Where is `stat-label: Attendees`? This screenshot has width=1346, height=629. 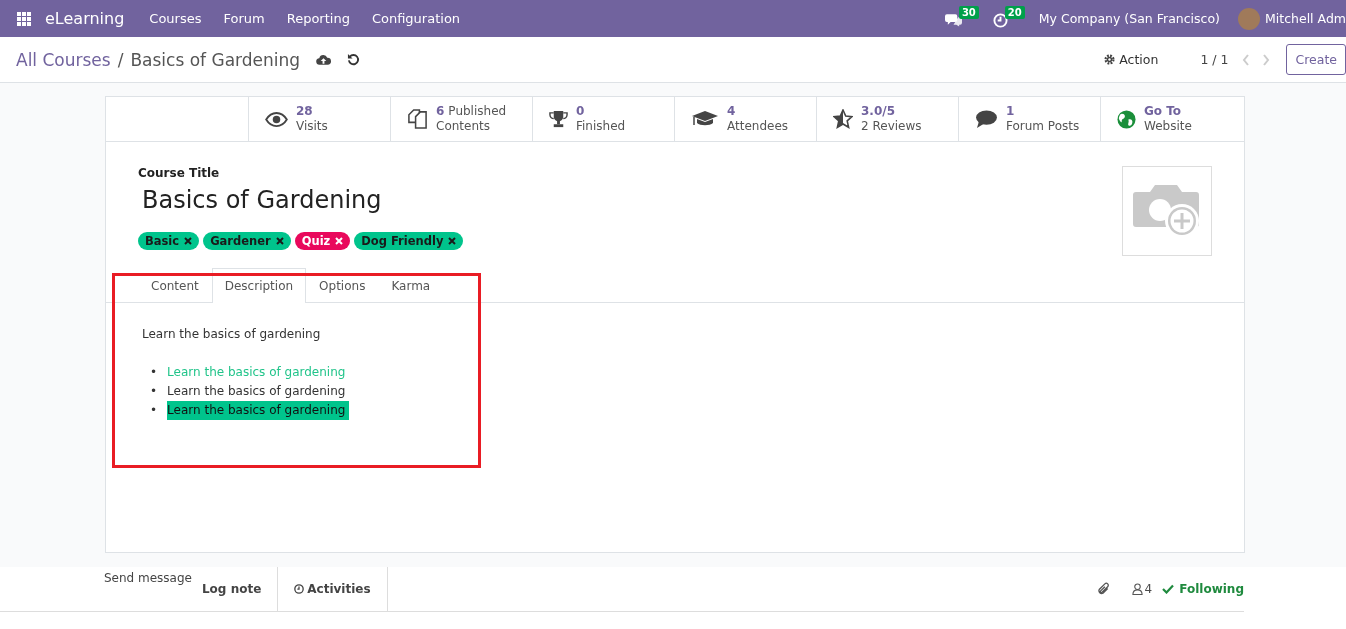
stat-label: Attendees is located at coordinates (758, 126).